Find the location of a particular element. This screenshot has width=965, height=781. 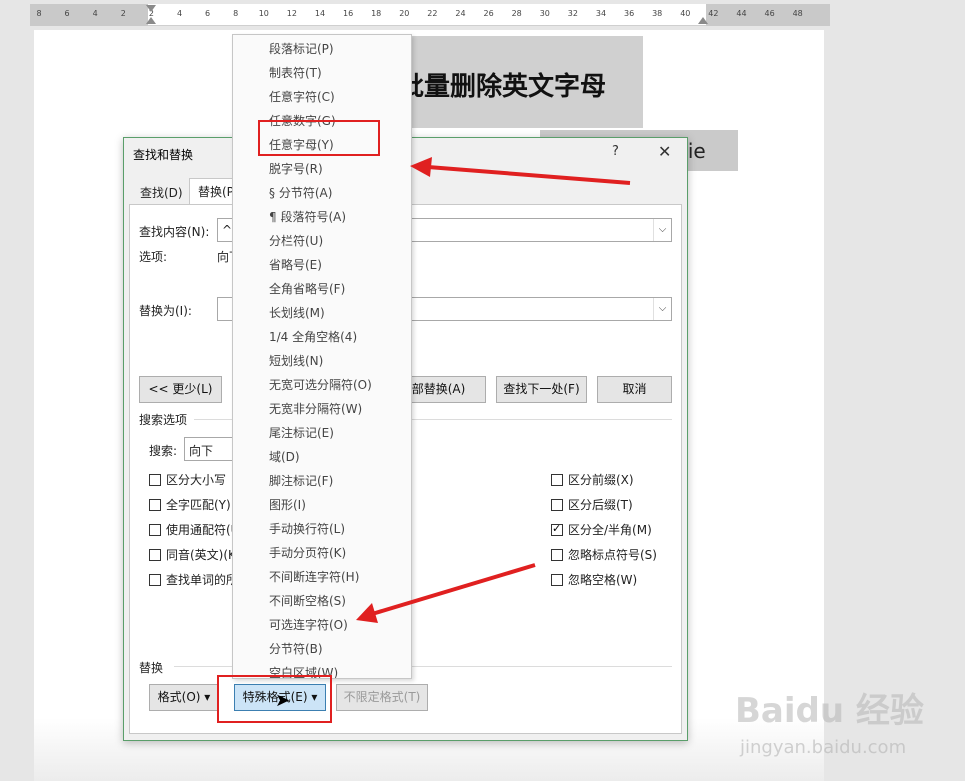

mouse-cursor-icon: ➤ is located at coordinates (283, 700).